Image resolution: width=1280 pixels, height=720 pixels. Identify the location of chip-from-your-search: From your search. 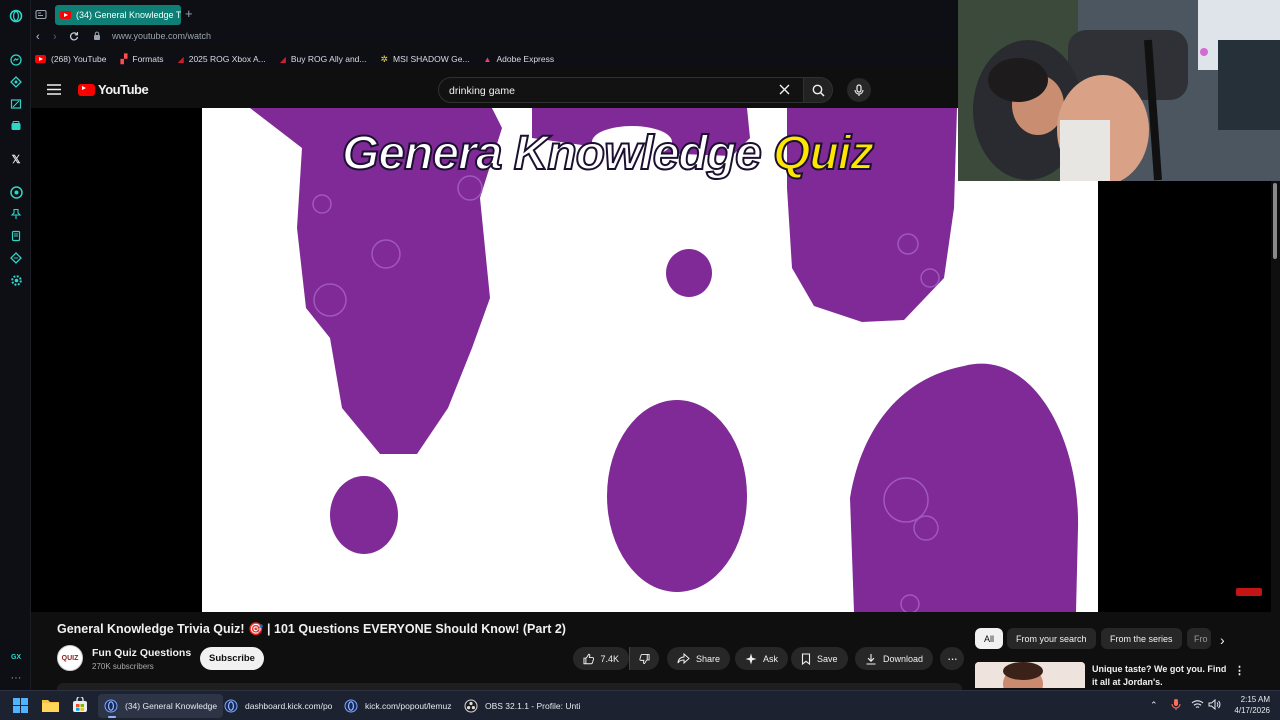
(1051, 638).